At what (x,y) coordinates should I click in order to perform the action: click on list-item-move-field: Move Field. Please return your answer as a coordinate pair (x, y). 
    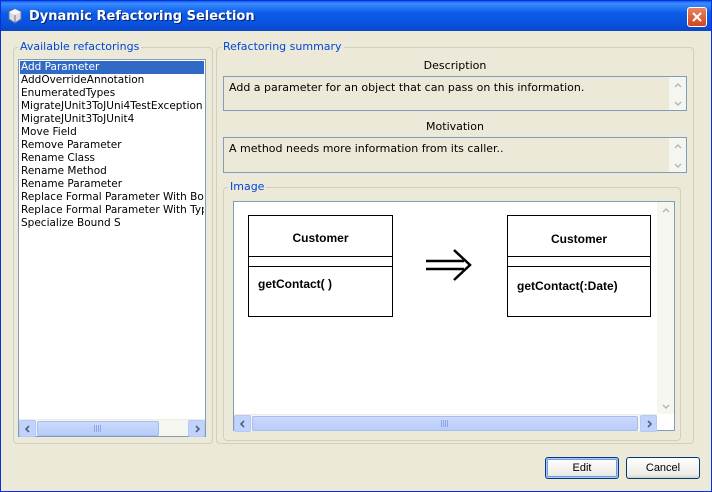
    Looking at the image, I should click on (112, 132).